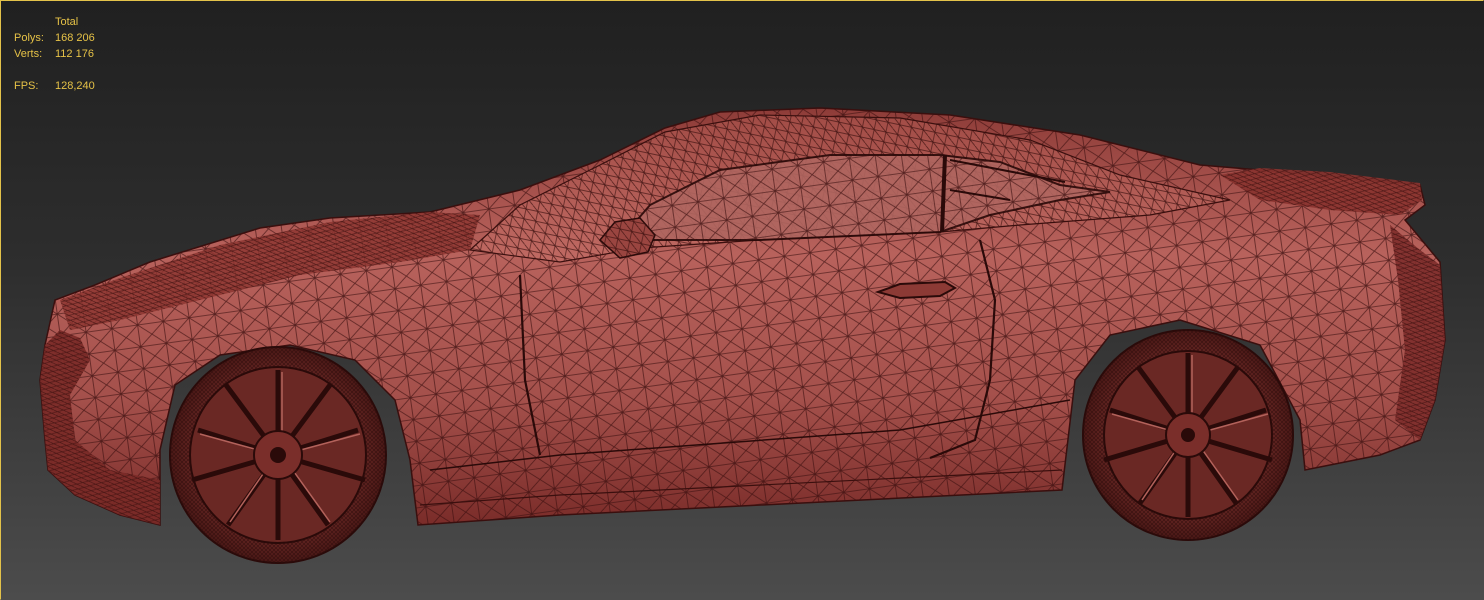 This screenshot has height=600, width=1484. I want to click on stats-header: Total, so click(67, 22).